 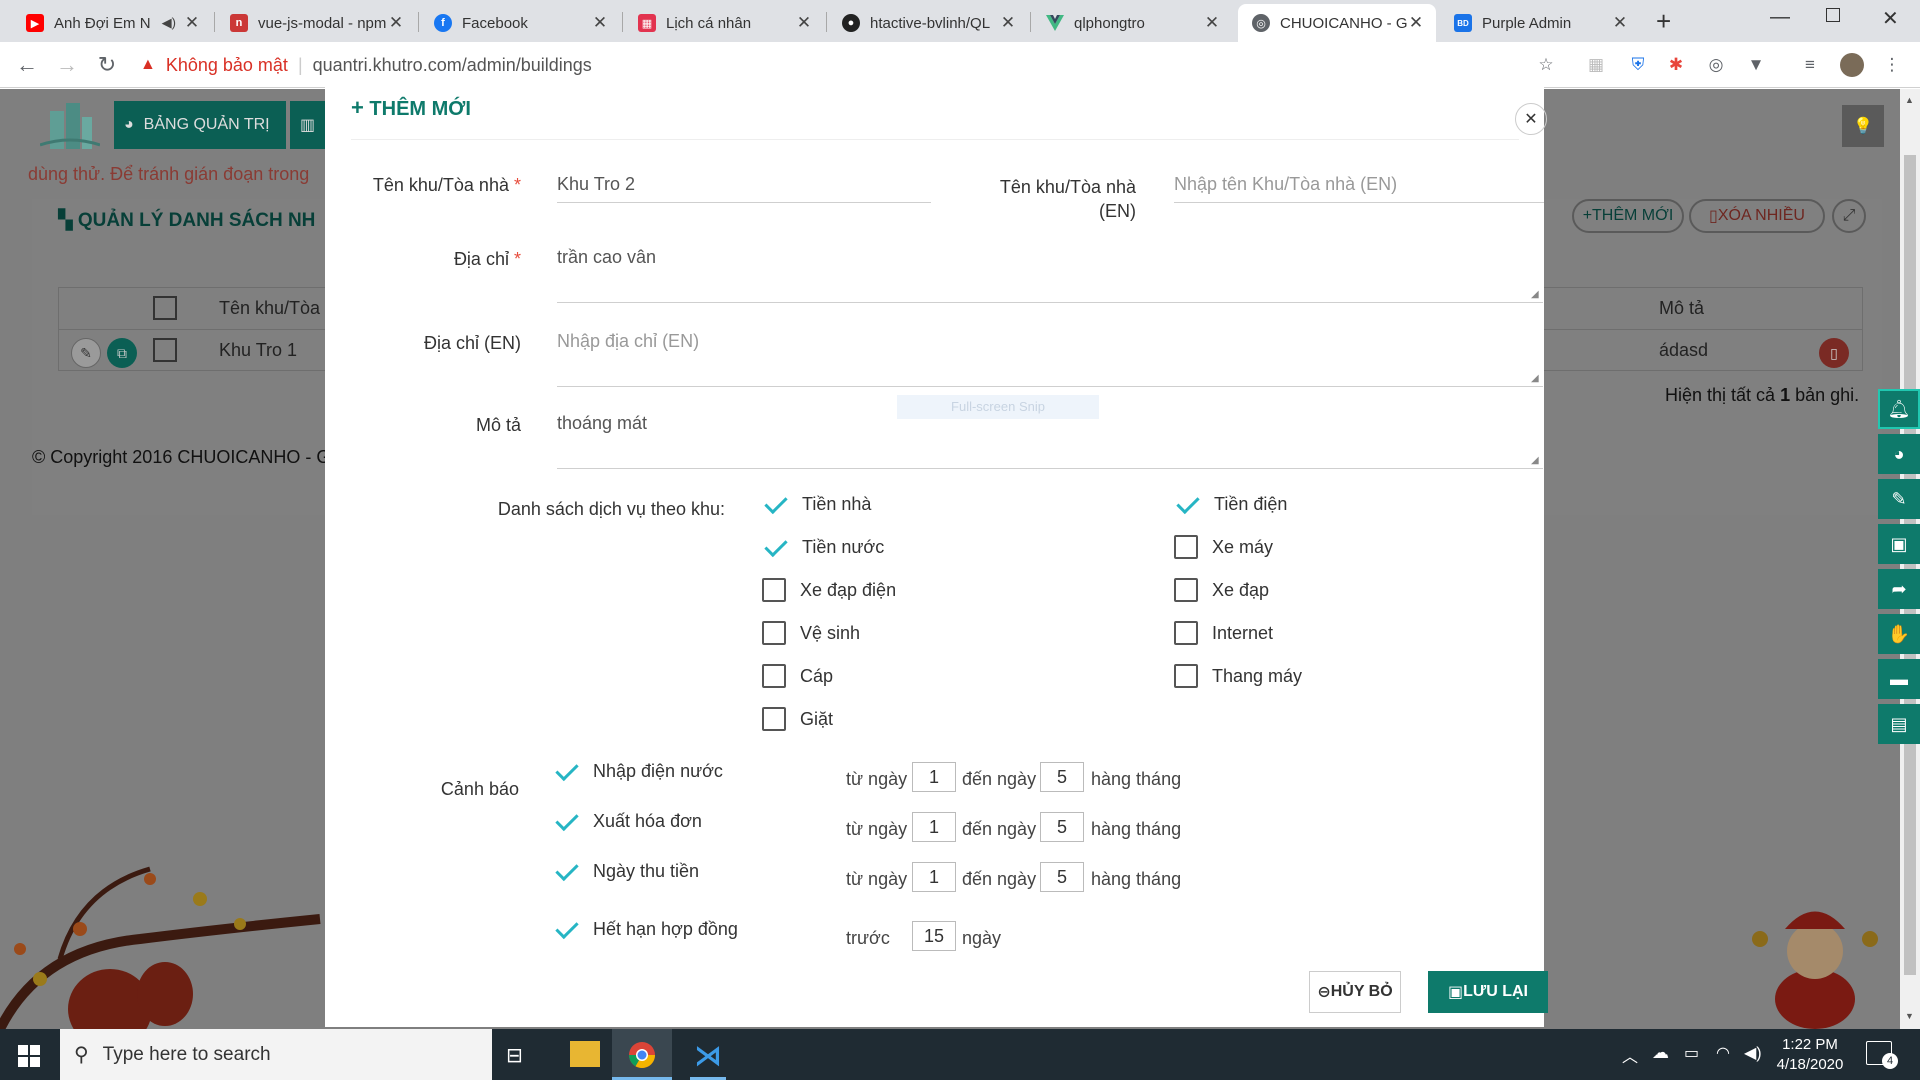 I want to click on star-icon: ☆, so click(x=1546, y=65).